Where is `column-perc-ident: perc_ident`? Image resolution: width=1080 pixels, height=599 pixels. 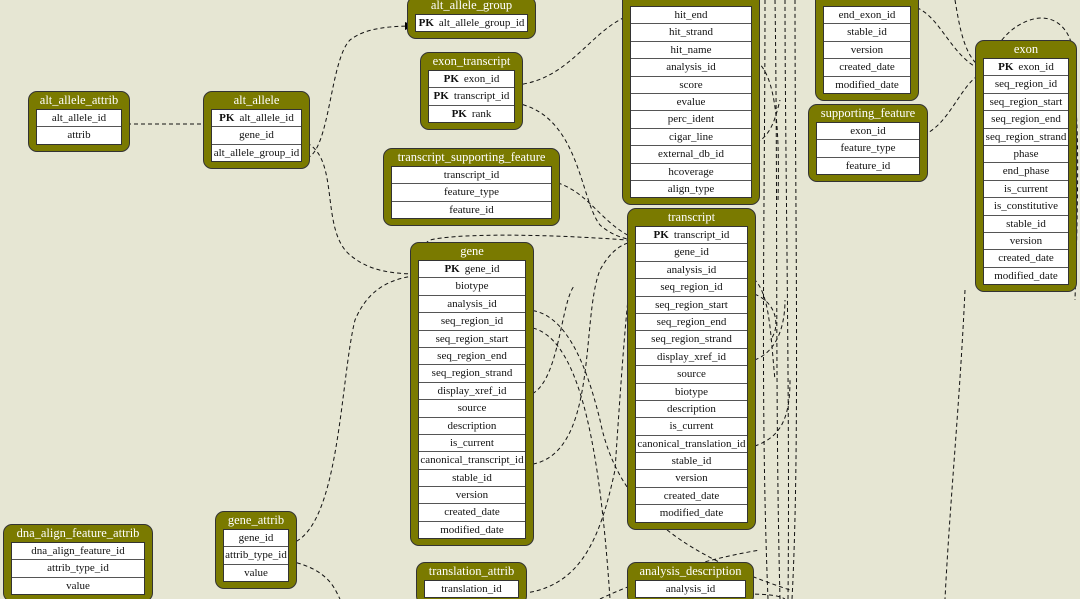 column-perc-ident: perc_ident is located at coordinates (691, 118).